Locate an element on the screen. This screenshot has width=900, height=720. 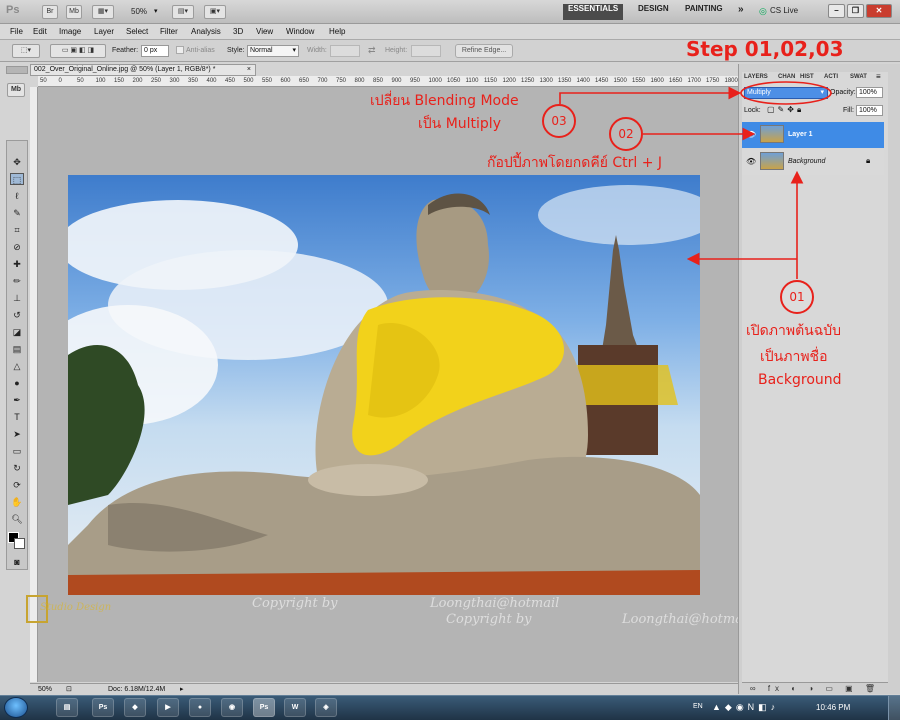
media-taskbar-icon: ▶ is located at coordinates (168, 707).